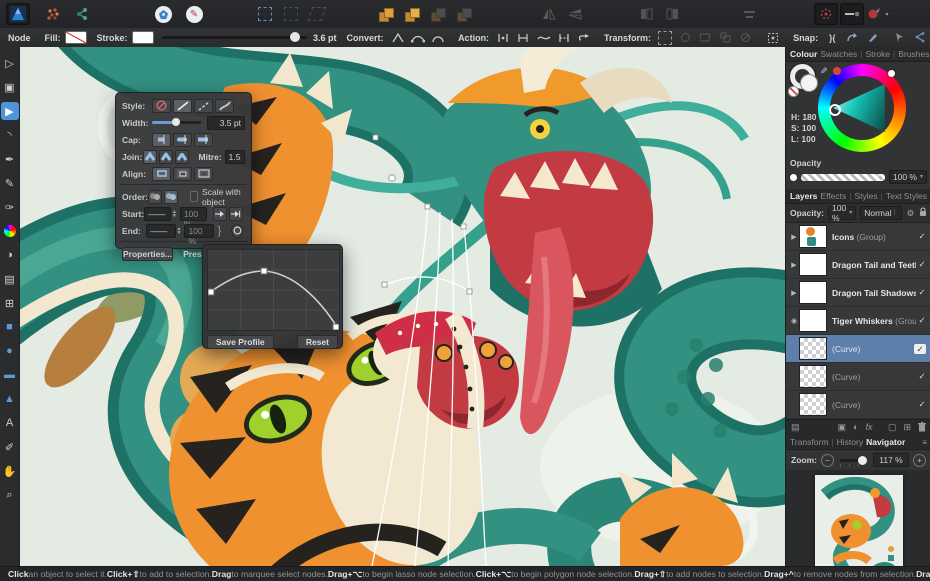 The height and width of the screenshot is (581, 930). Describe the element at coordinates (194, 14) in the screenshot. I see `edit-document-button: ✎` at that location.